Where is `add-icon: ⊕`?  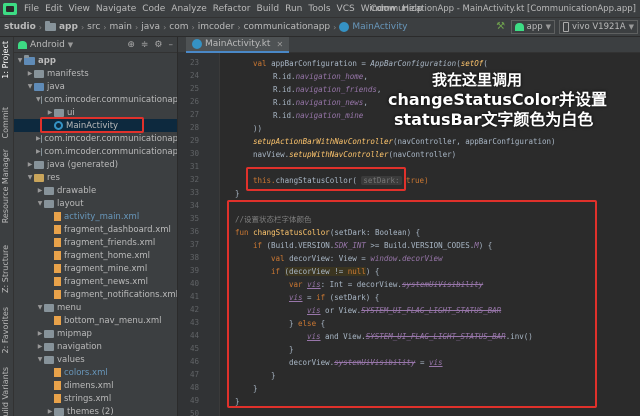 add-icon: ⊕ is located at coordinates (131, 45).